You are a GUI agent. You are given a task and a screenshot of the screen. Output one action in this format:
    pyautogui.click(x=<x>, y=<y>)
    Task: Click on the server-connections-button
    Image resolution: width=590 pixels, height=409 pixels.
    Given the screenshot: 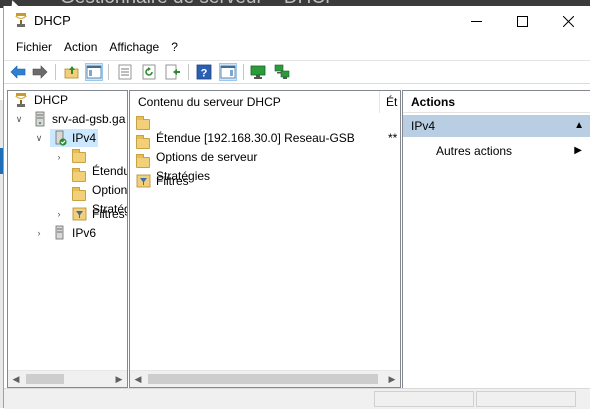 What is the action you would take?
    pyautogui.click(x=282, y=72)
    